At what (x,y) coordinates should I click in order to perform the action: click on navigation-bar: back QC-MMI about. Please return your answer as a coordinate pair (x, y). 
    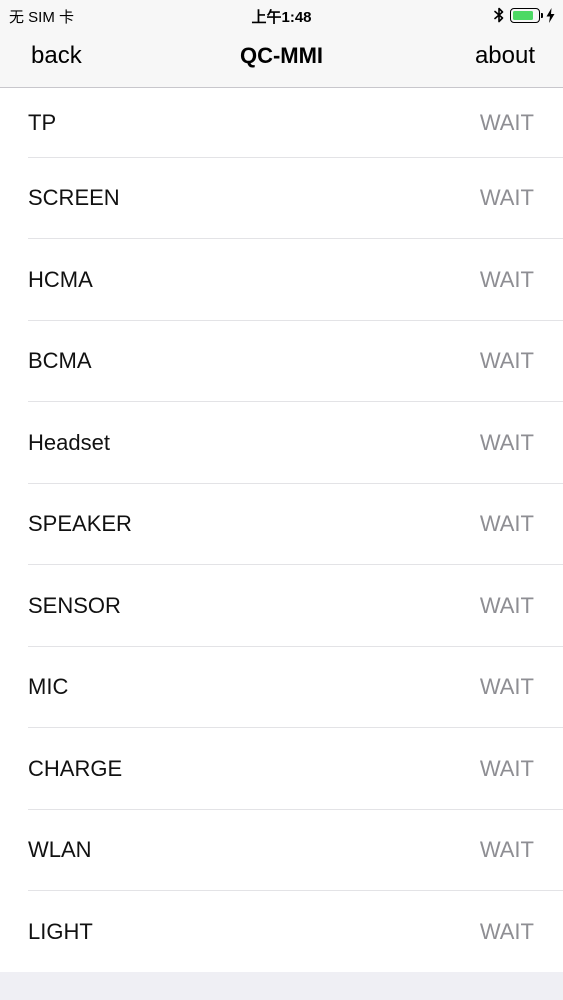
    Looking at the image, I should click on (281, 59).